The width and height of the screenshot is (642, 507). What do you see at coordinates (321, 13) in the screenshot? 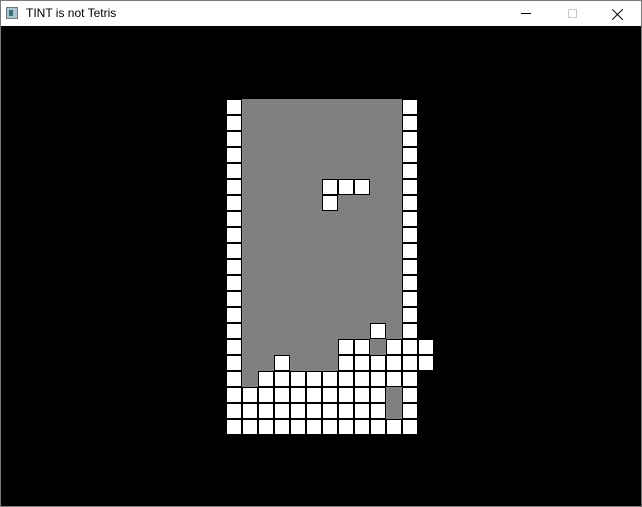
I see `title-bar: TINT is not Tetris` at bounding box center [321, 13].